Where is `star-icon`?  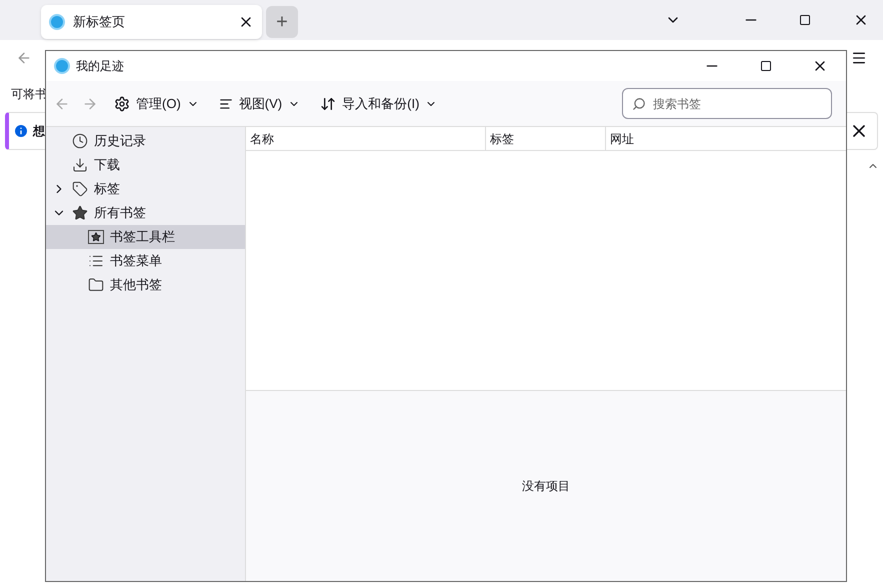
star-icon is located at coordinates (80, 213).